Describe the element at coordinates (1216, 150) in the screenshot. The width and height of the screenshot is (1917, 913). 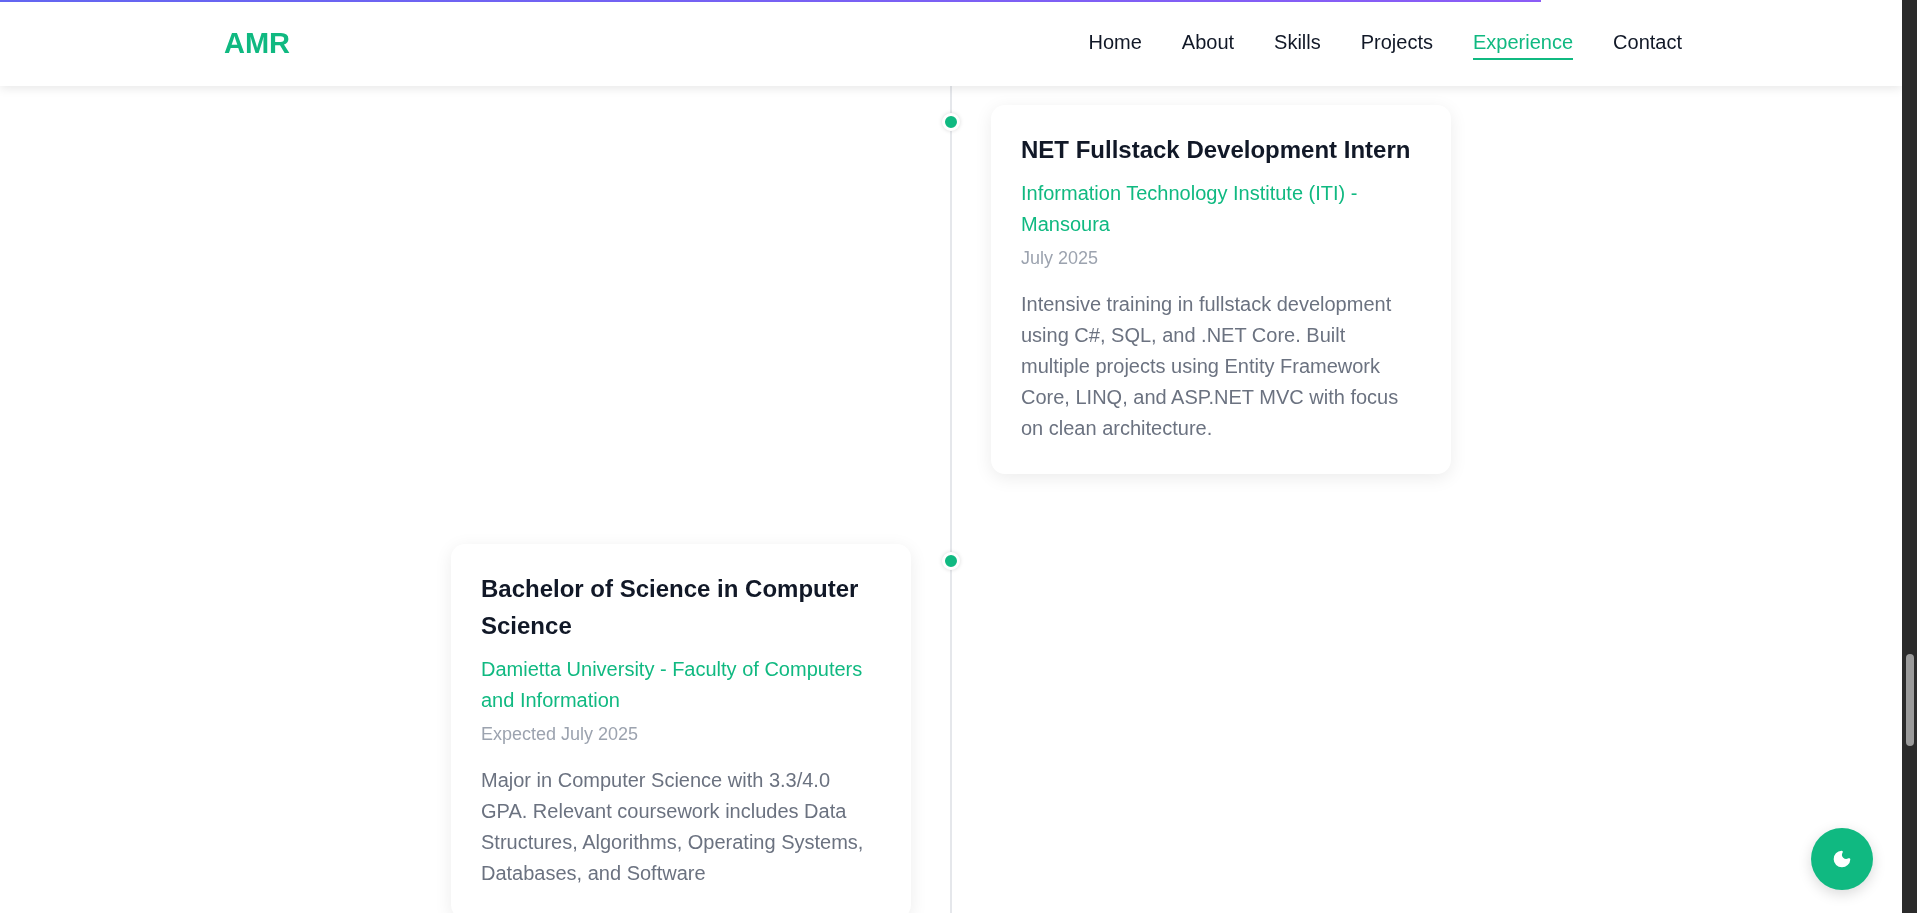
I see `card-title: NET Fullstack Development Intern` at that location.